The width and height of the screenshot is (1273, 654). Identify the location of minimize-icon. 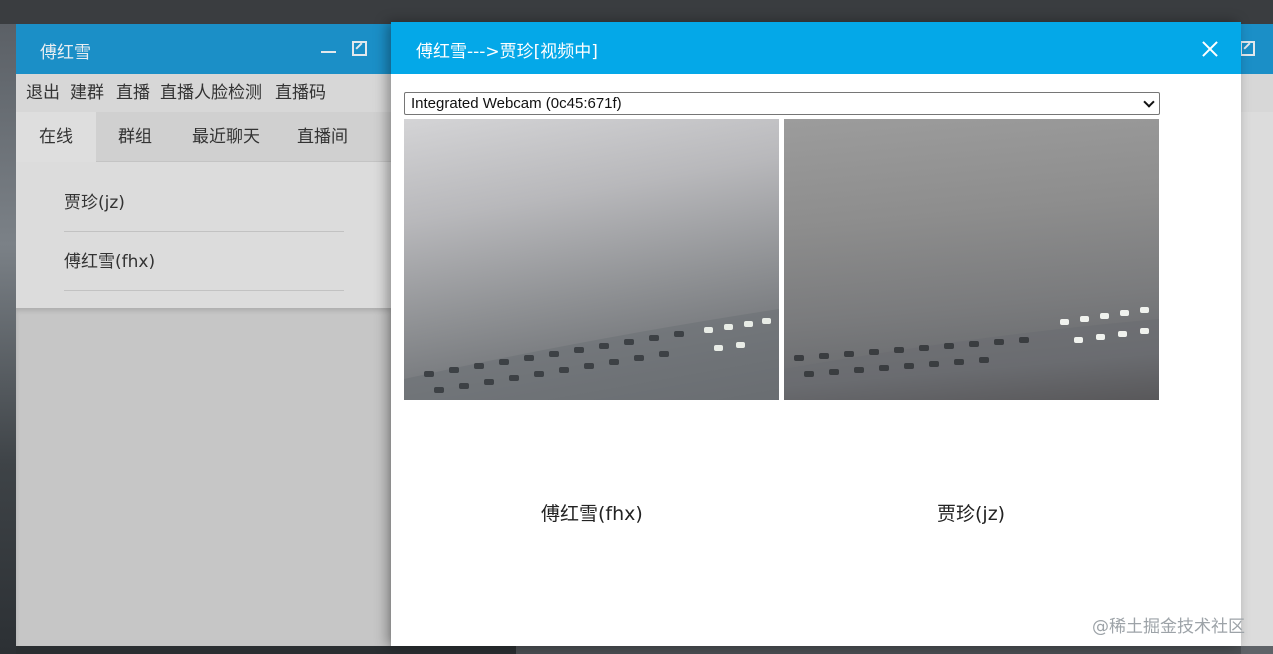
(328, 52).